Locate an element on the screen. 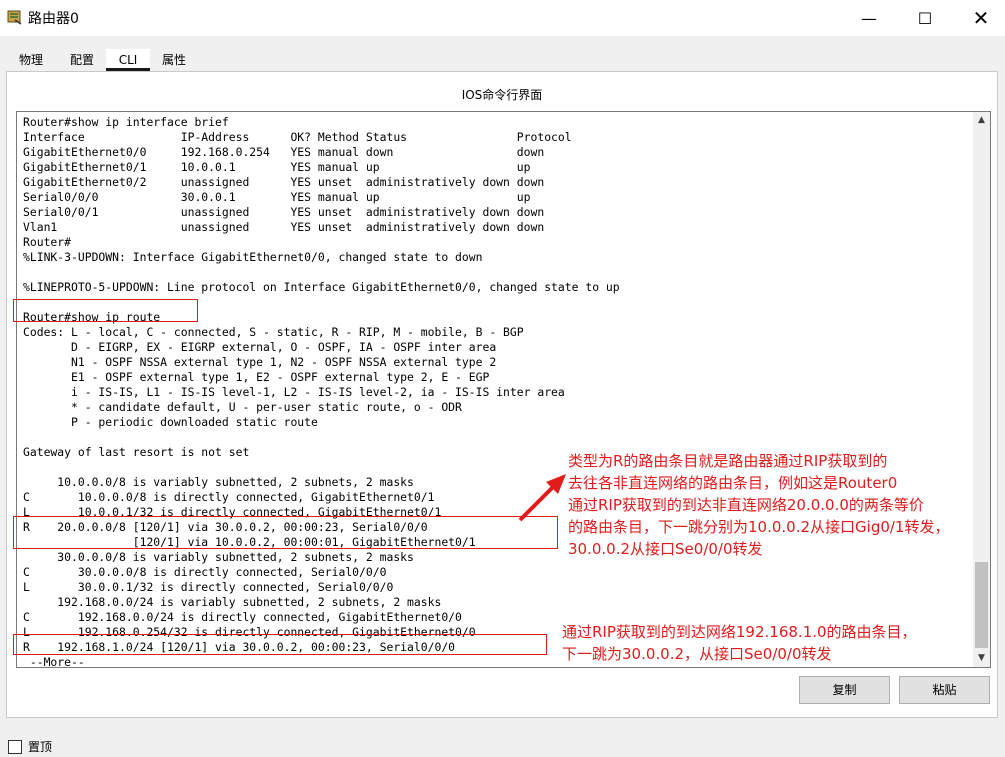  annotation-arrow-icon is located at coordinates (542, 498).